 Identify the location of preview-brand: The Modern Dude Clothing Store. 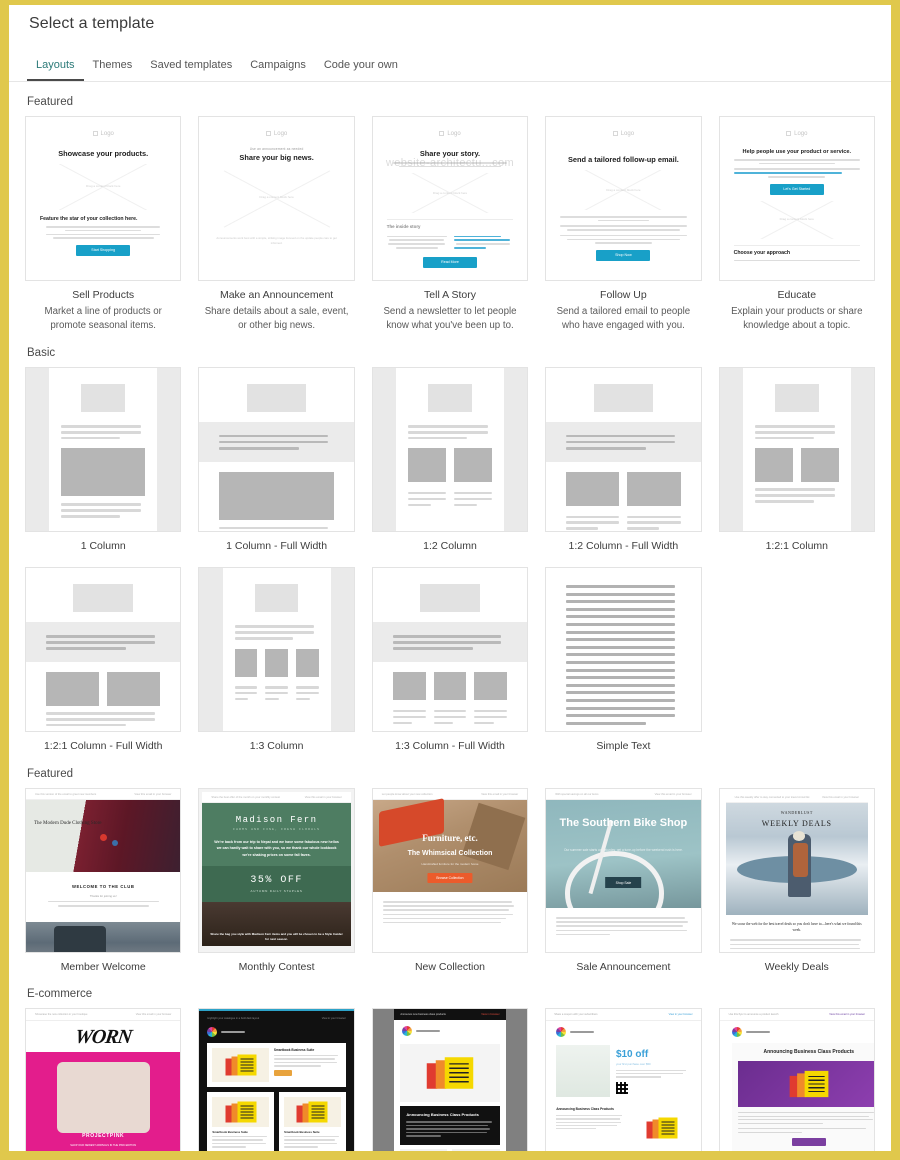
(68, 823).